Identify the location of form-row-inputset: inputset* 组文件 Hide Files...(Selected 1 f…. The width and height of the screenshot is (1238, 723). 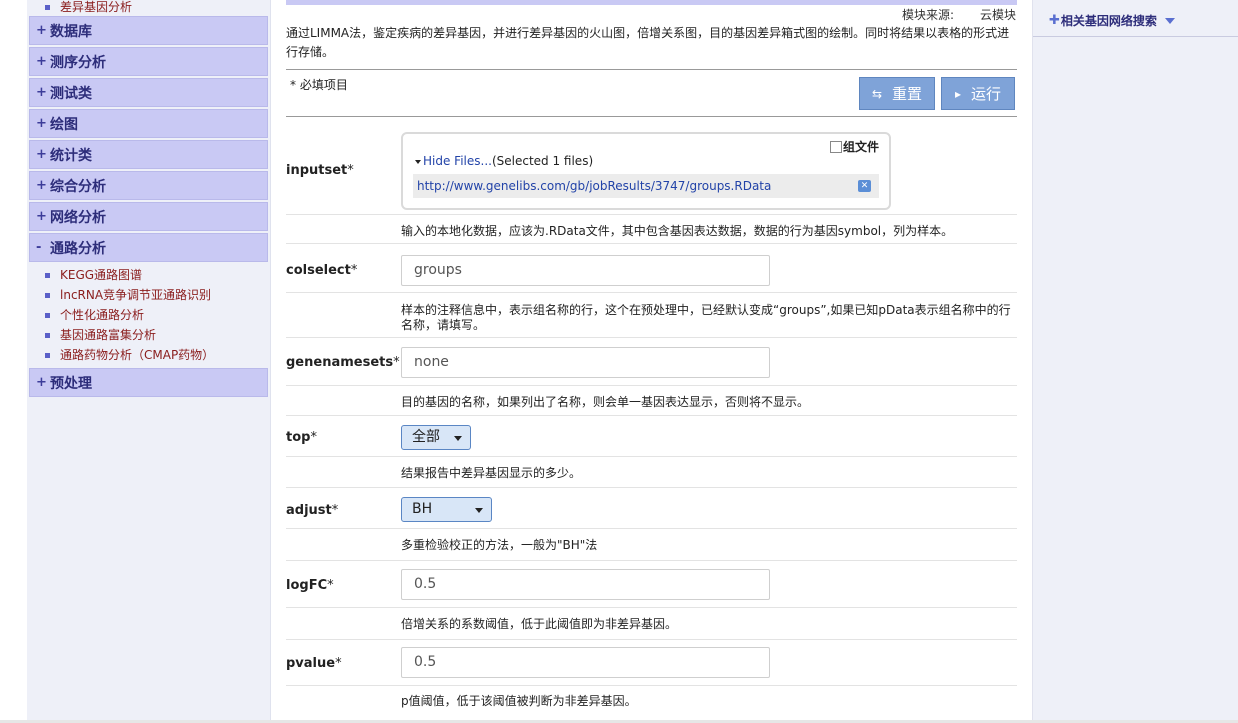
(651, 166).